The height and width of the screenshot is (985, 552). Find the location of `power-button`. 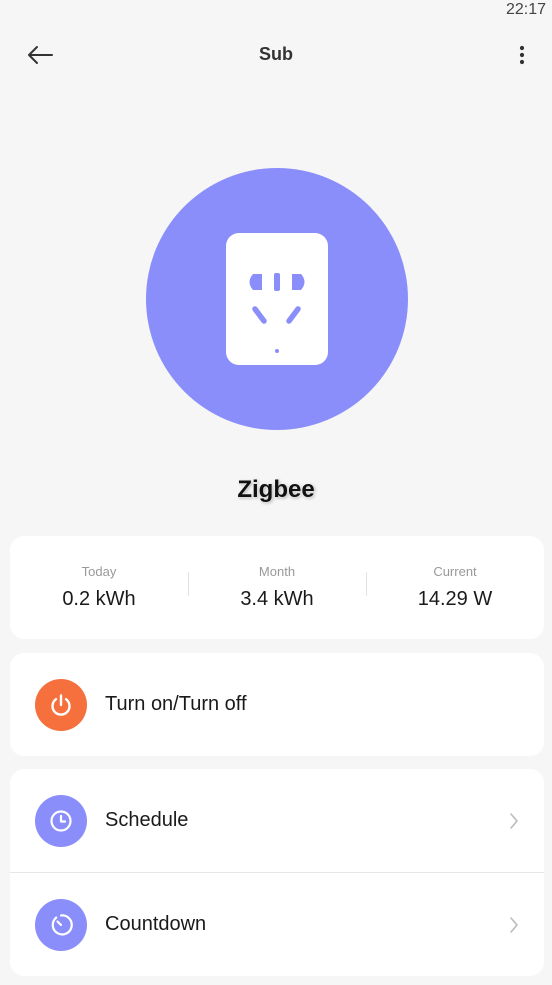

power-button is located at coordinates (61, 704).